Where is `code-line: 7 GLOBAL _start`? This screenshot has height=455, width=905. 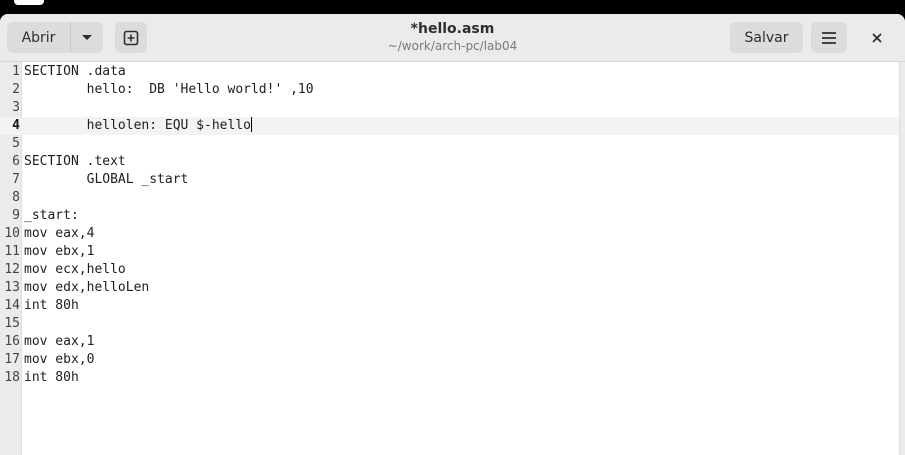
code-line: 7 GLOBAL _start is located at coordinates (449, 180).